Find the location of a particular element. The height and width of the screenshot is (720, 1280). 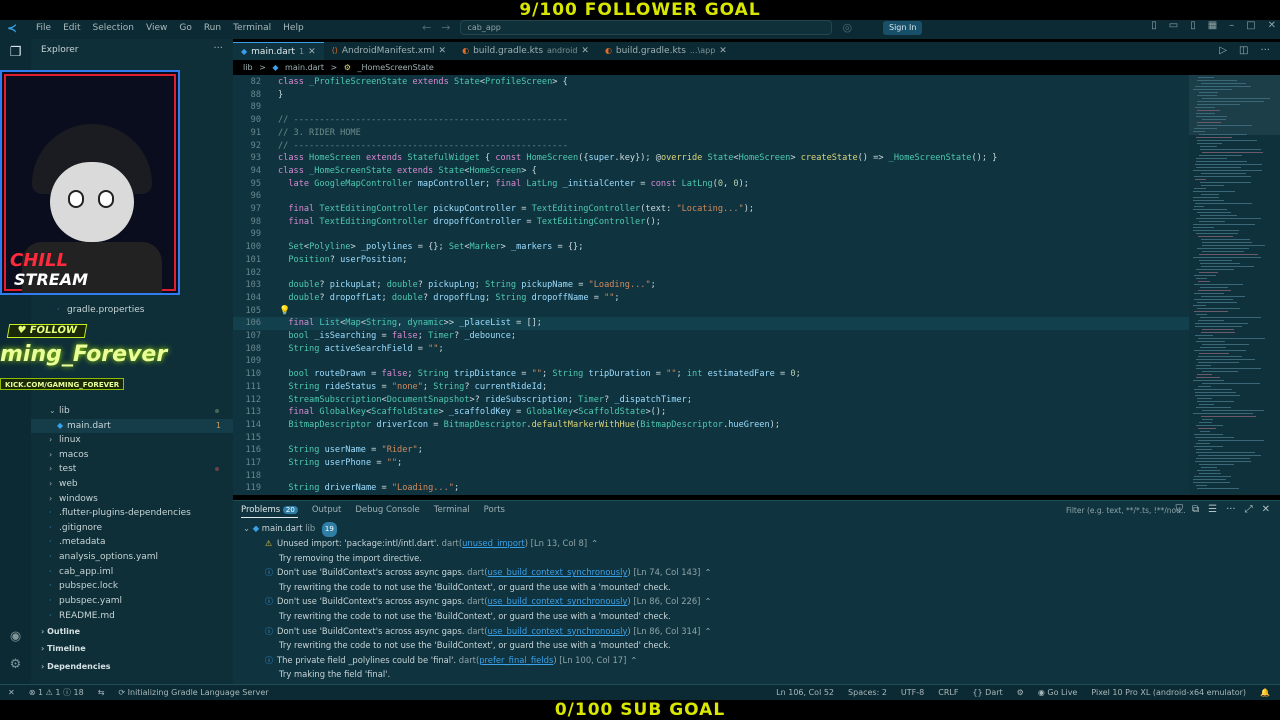

code-line: 108 String activeSearchField = ""; is located at coordinates (711, 349).